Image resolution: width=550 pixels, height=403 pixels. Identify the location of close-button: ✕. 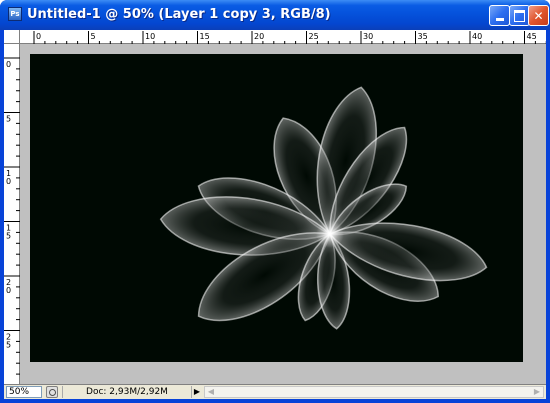
(538, 15).